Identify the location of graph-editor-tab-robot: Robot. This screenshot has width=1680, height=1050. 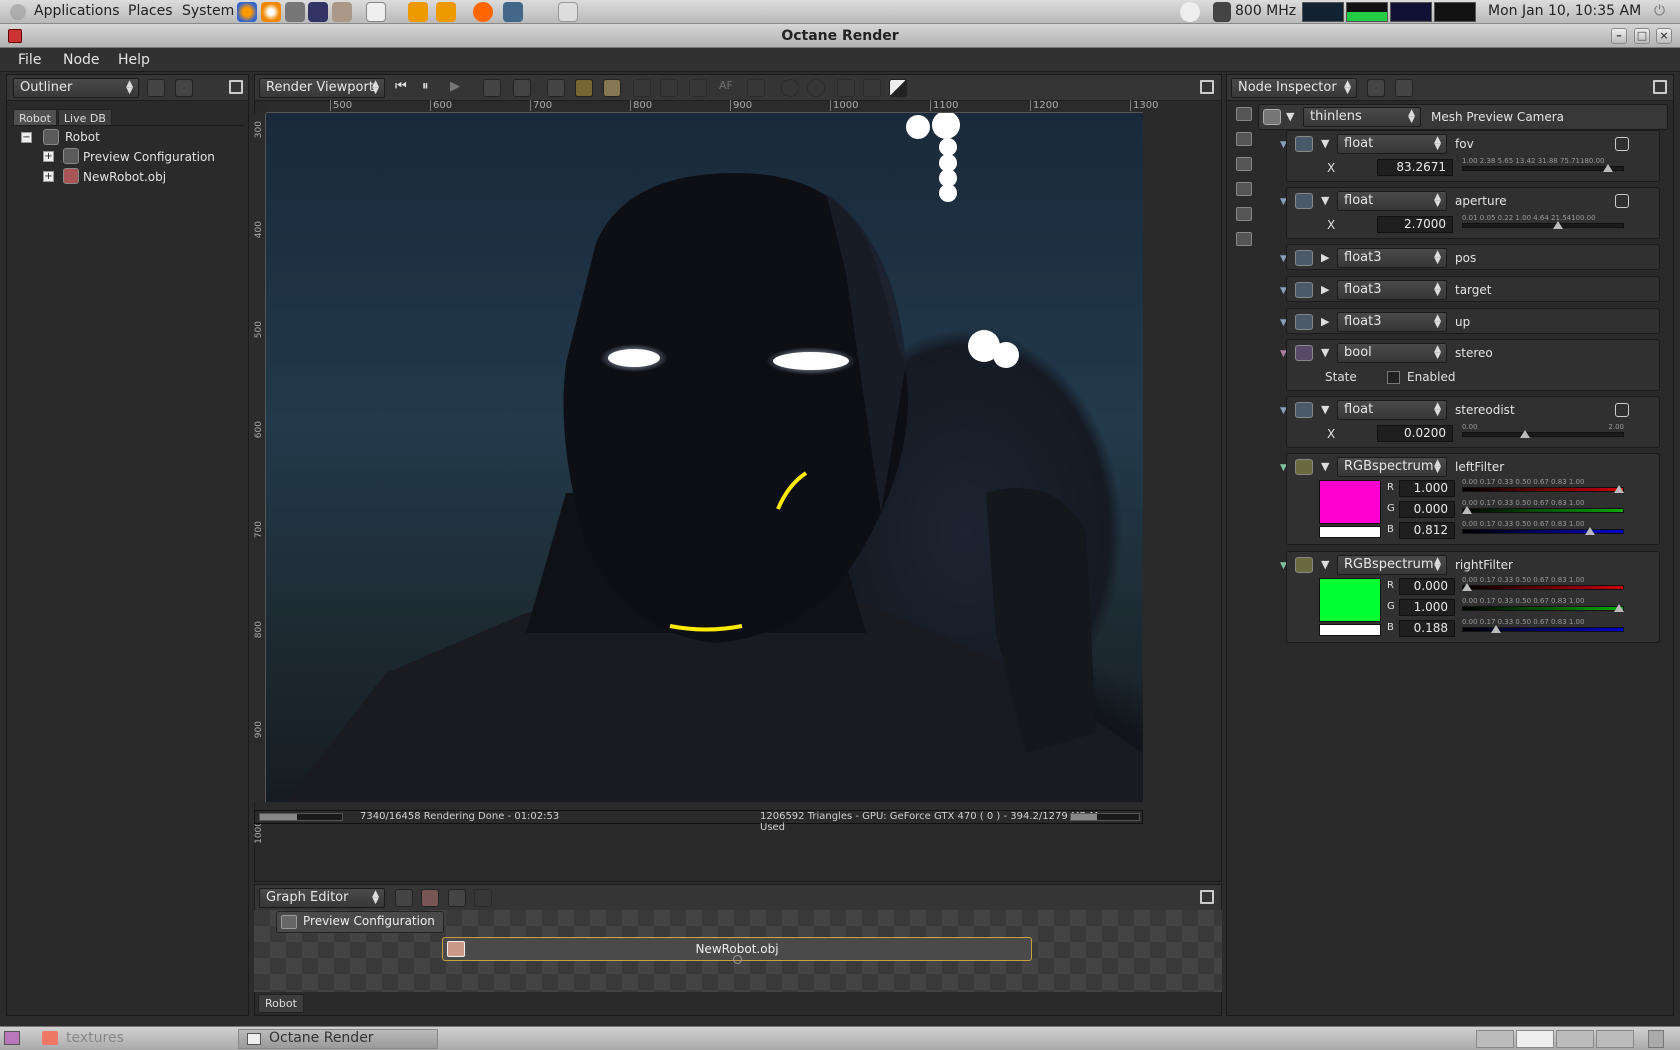
(281, 1003).